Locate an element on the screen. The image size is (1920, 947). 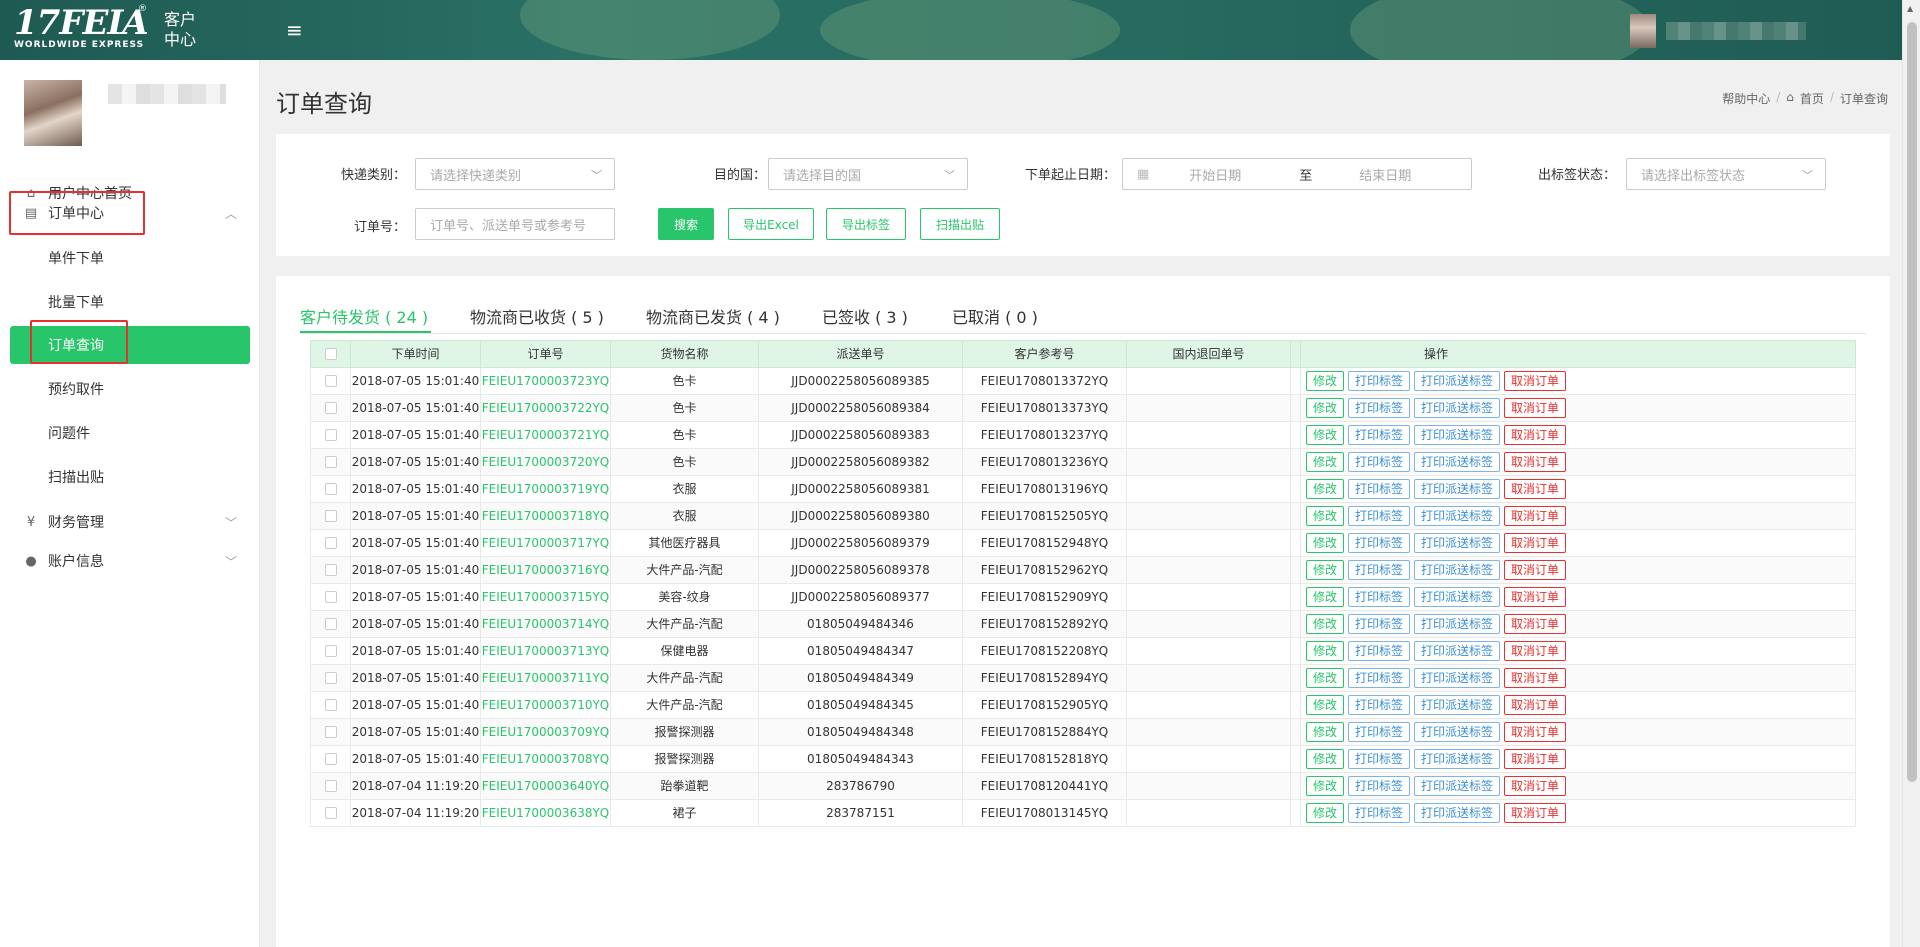
tab-cancelled: 已取消 ( 0 ) is located at coordinates (995, 316).